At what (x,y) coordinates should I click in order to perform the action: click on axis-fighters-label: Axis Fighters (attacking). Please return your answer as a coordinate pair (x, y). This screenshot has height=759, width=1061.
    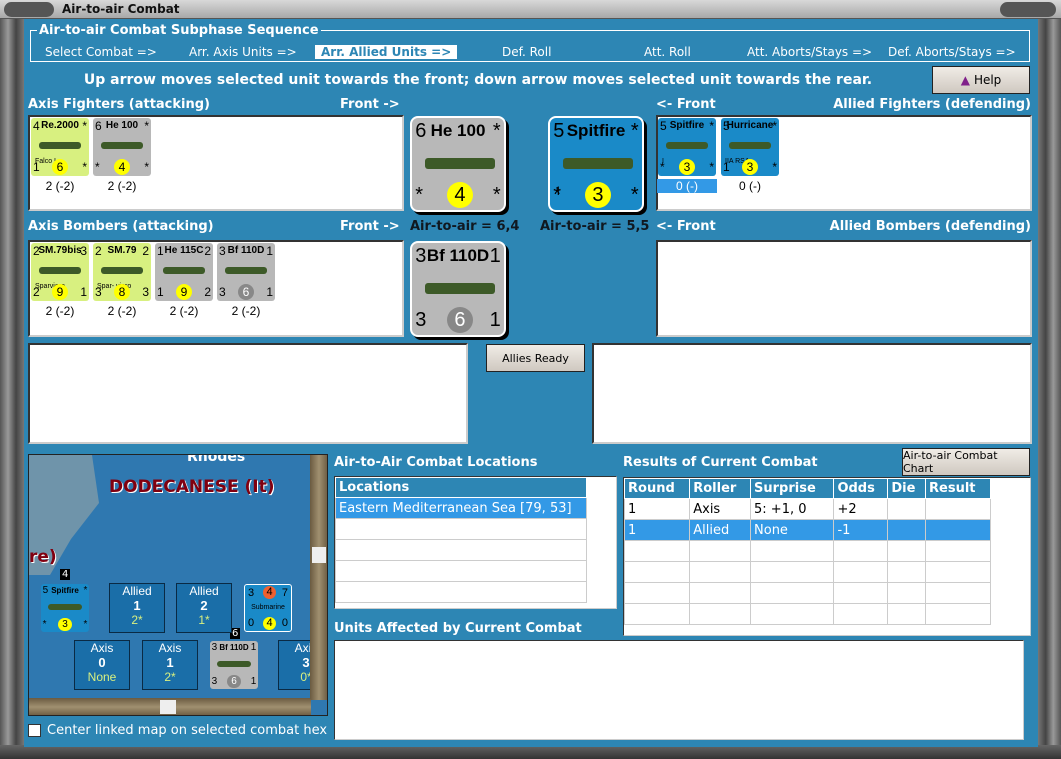
    Looking at the image, I should click on (119, 104).